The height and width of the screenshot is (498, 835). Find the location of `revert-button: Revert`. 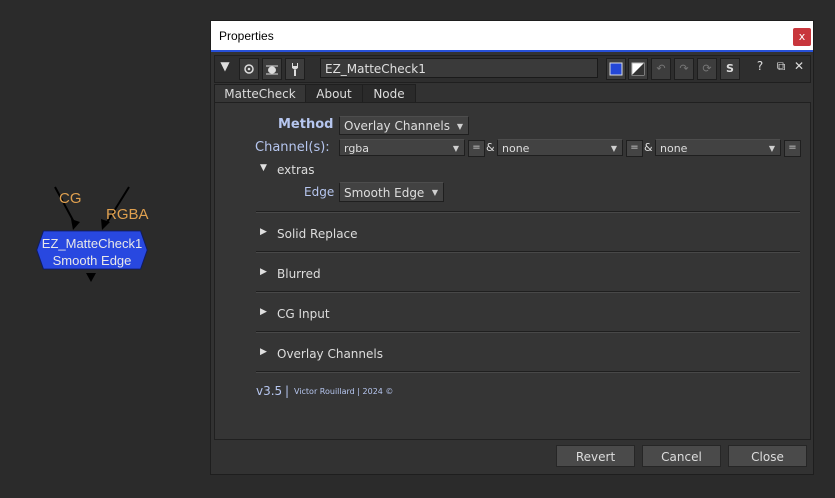

revert-button: Revert is located at coordinates (595, 456).